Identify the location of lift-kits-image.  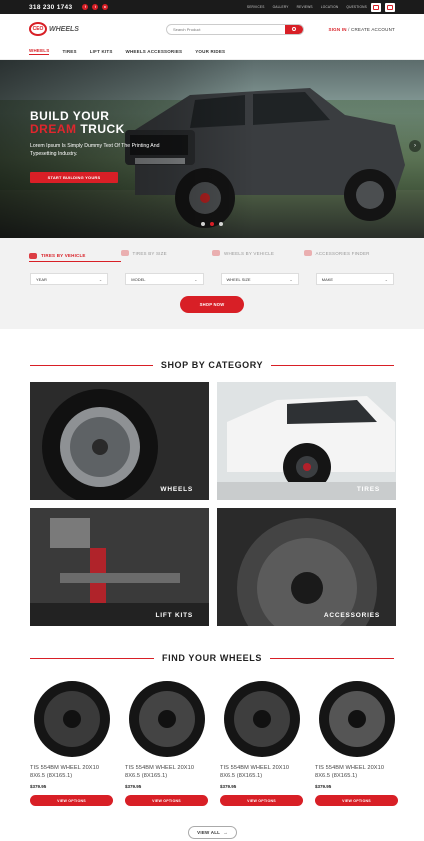
(119, 567).